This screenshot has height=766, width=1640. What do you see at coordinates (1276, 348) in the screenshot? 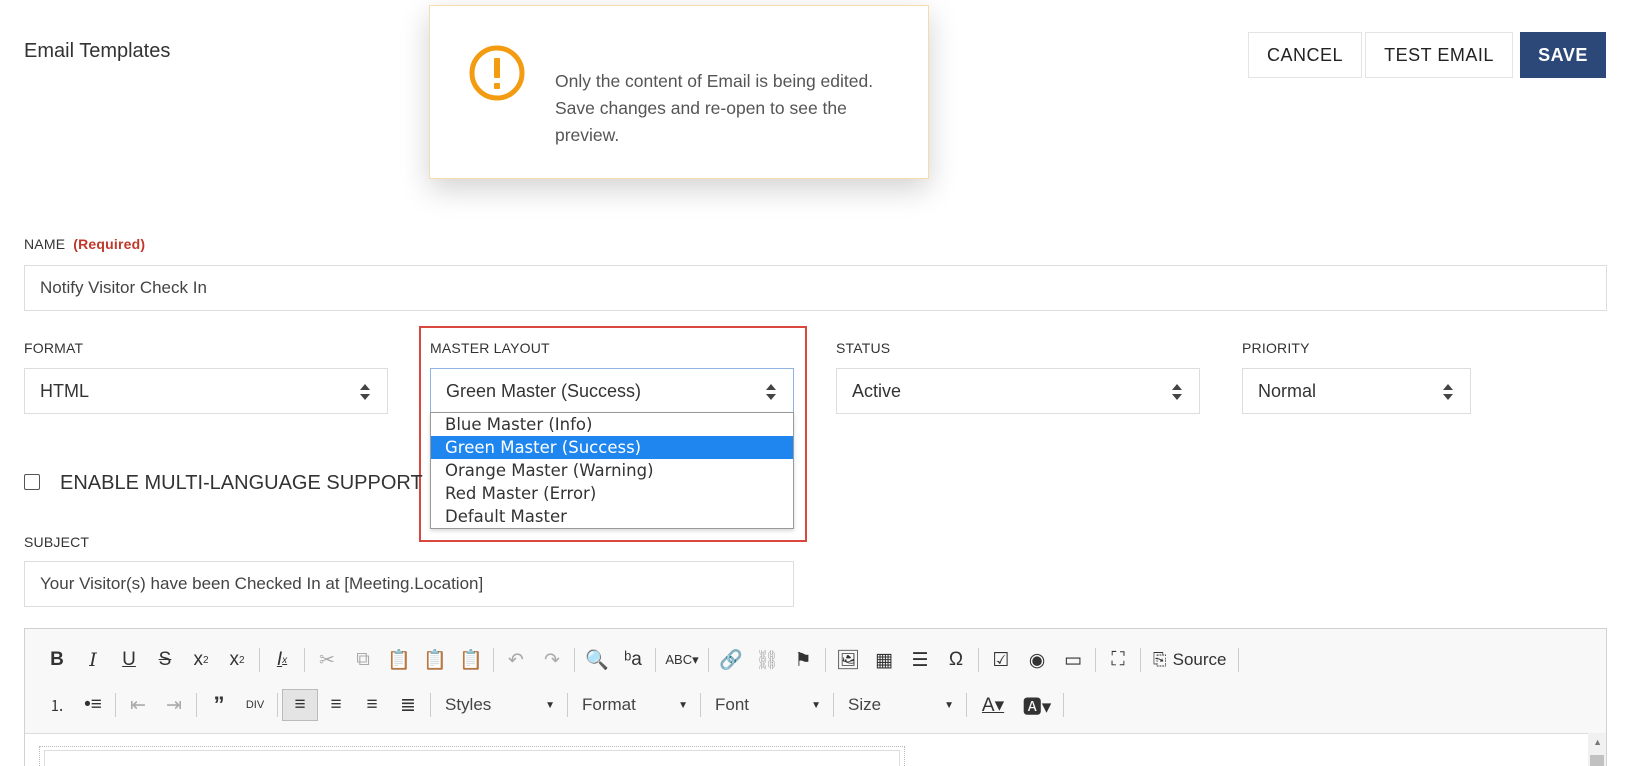
I see `priority-label: PRIORITY` at bounding box center [1276, 348].